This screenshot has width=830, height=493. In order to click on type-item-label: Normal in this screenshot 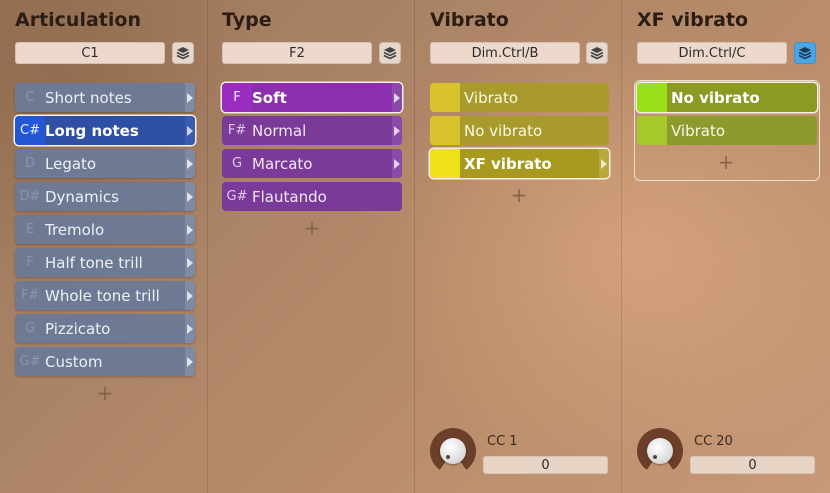, I will do `click(279, 130)`.